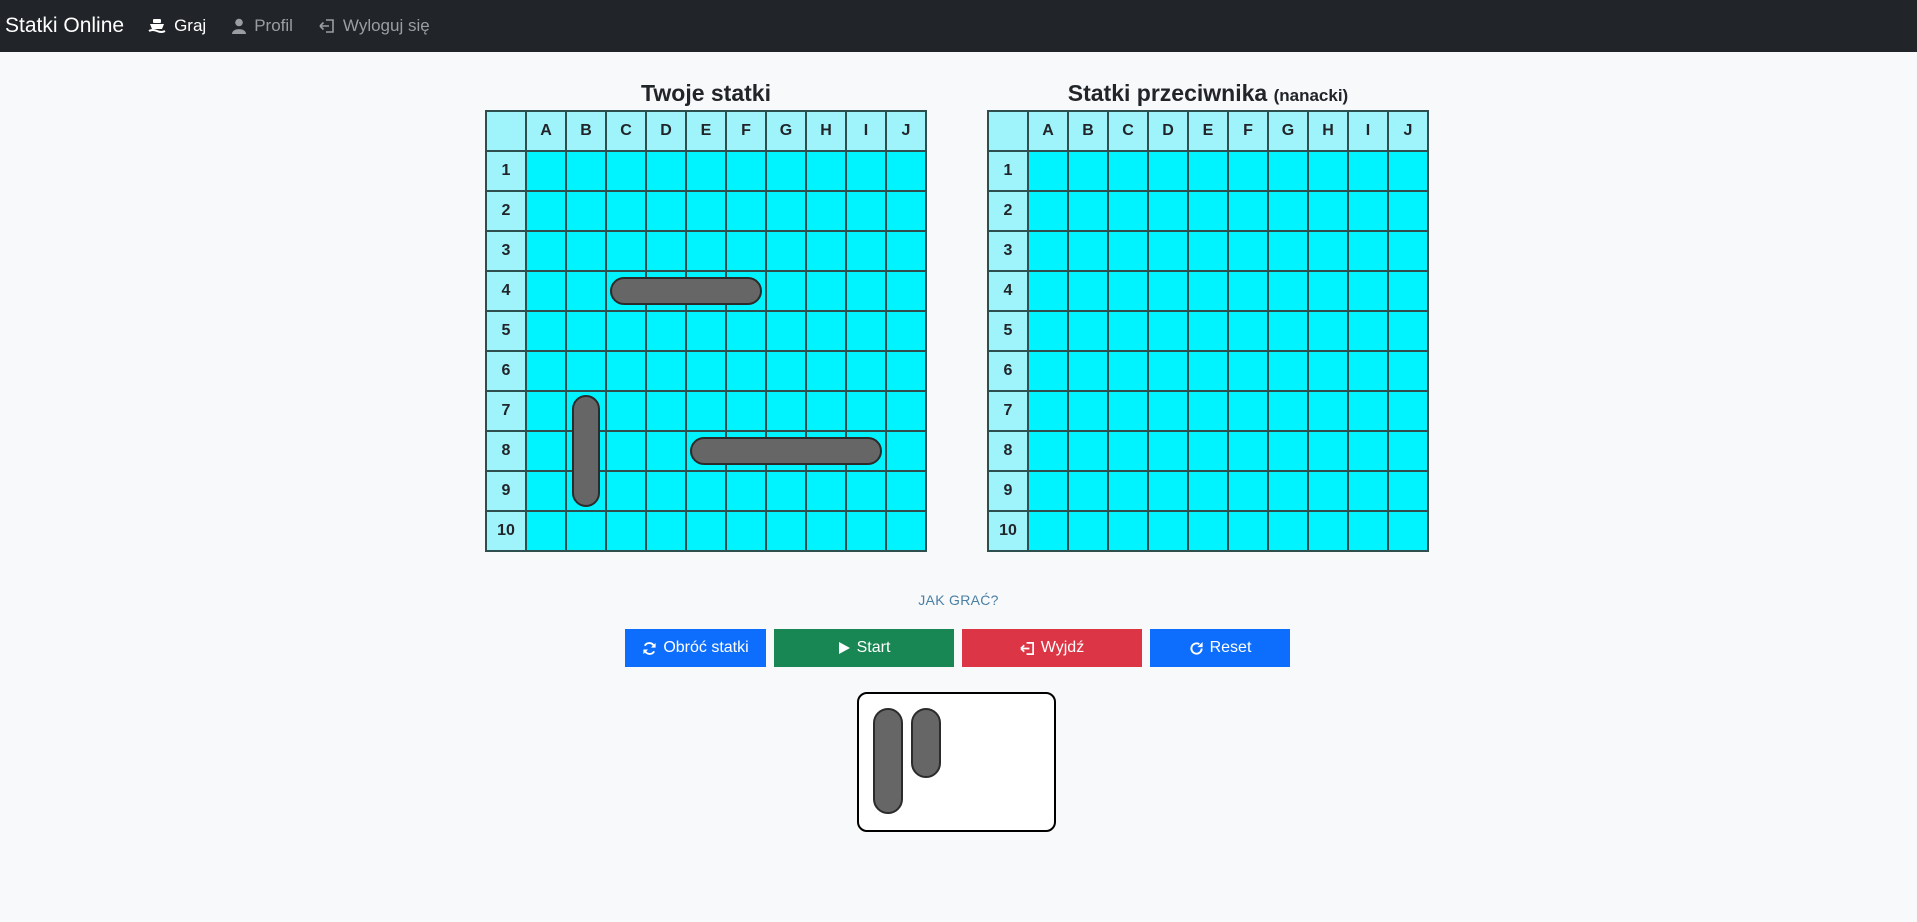  What do you see at coordinates (587, 332) in the screenshot?
I see `player-cell-B5` at bounding box center [587, 332].